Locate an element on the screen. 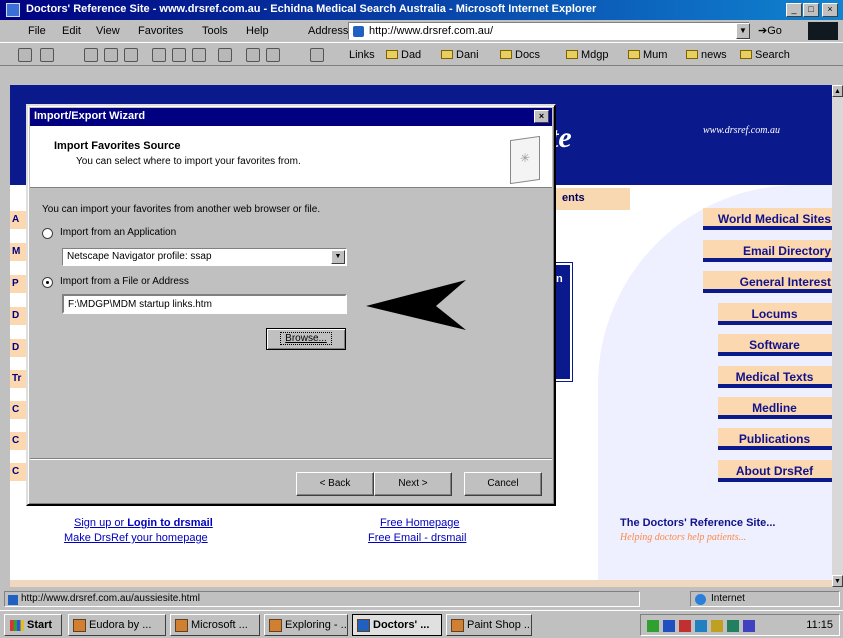  link-mum: Mum is located at coordinates (647, 55).